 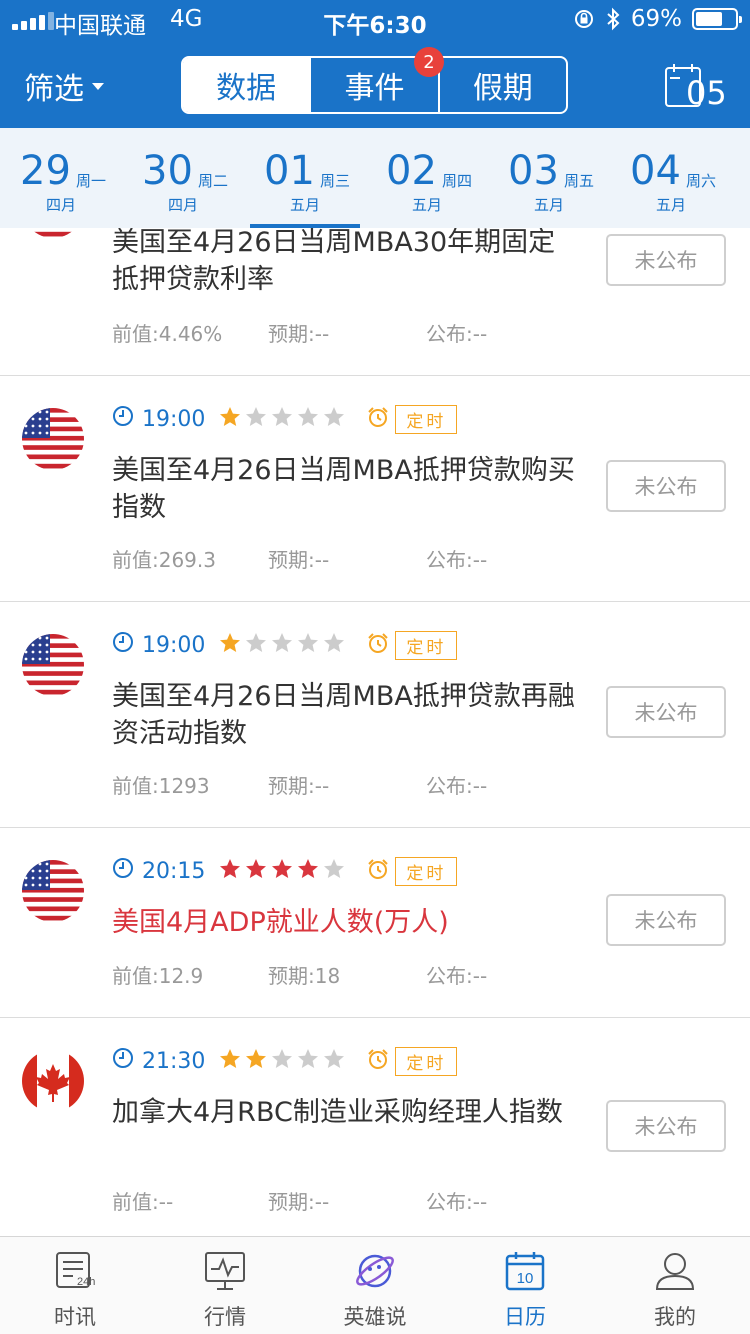 What do you see at coordinates (225, 1271) in the screenshot?
I see `market-icon` at bounding box center [225, 1271].